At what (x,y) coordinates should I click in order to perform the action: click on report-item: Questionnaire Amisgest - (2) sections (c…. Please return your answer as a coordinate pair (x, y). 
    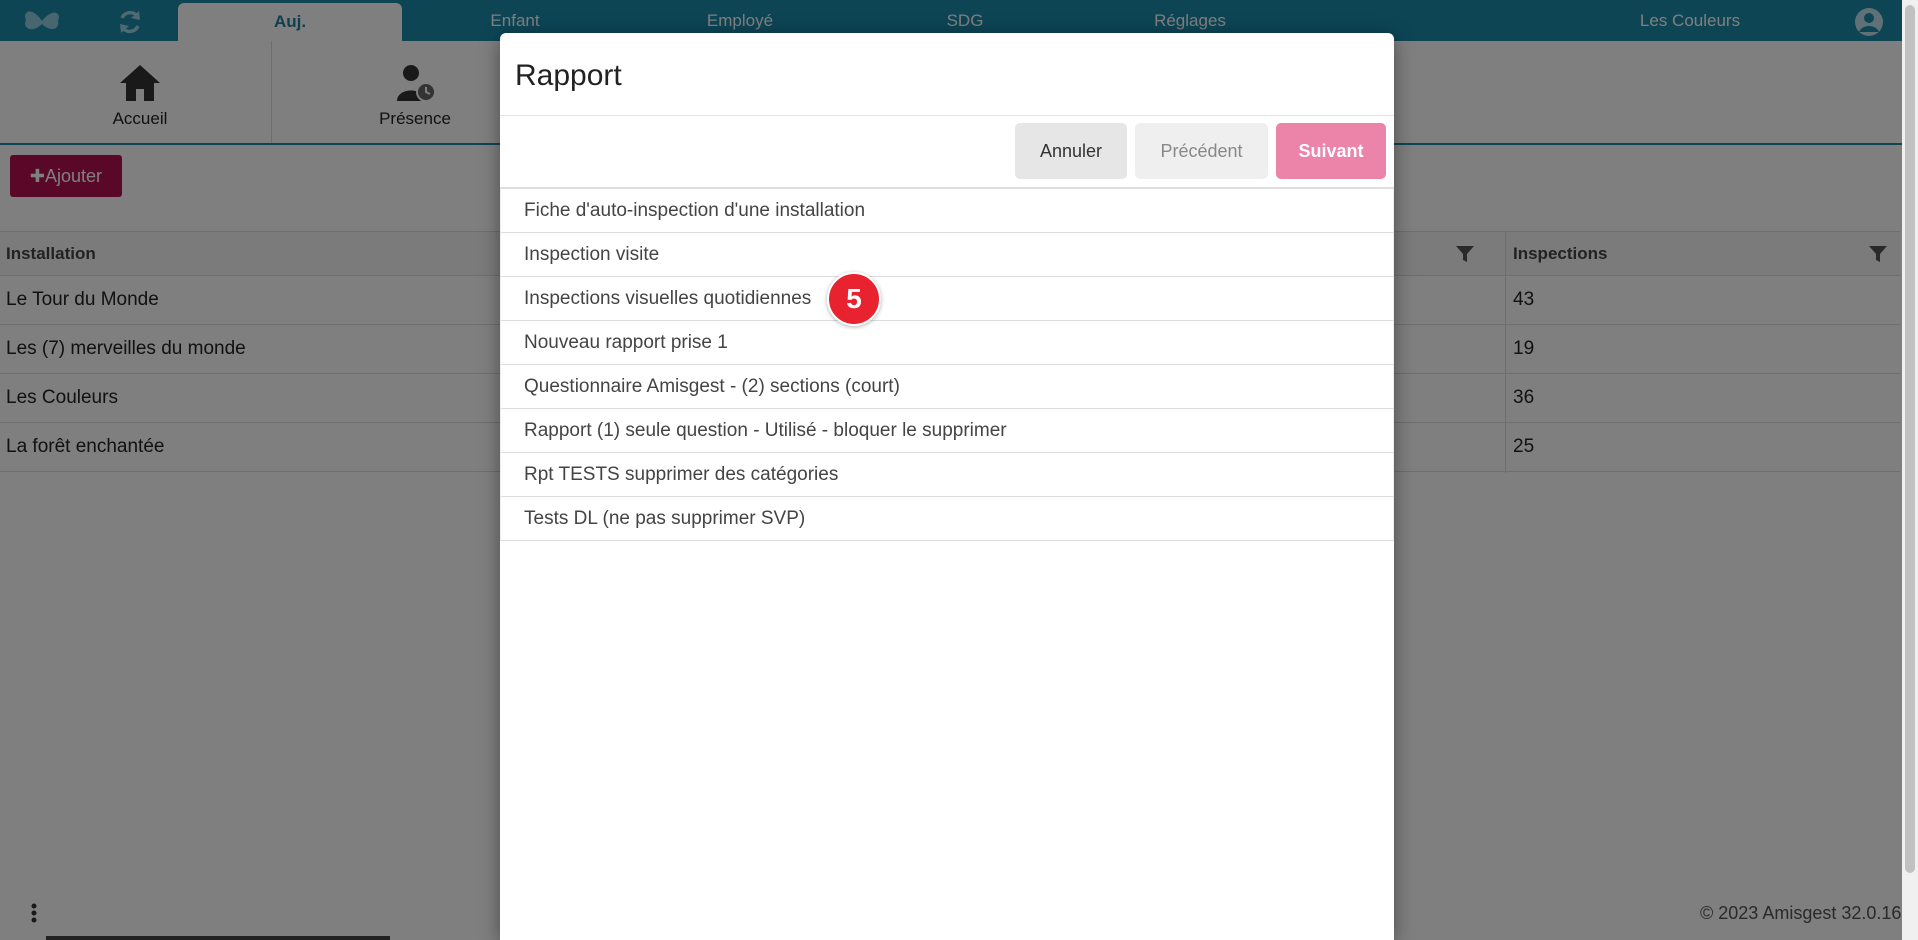
    Looking at the image, I should click on (947, 387).